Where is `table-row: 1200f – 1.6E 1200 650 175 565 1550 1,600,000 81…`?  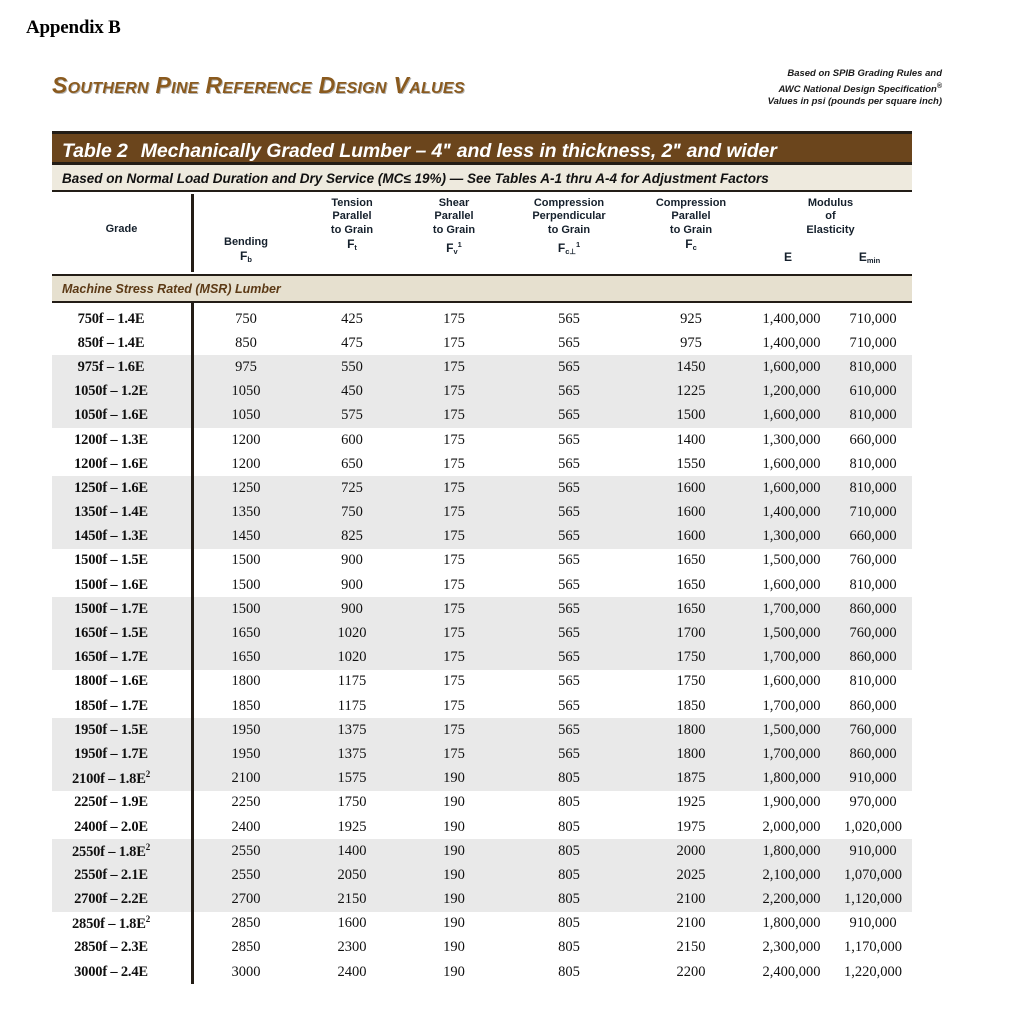 table-row: 1200f – 1.6E 1200 650 175 565 1550 1,600,000 81… is located at coordinates (482, 464).